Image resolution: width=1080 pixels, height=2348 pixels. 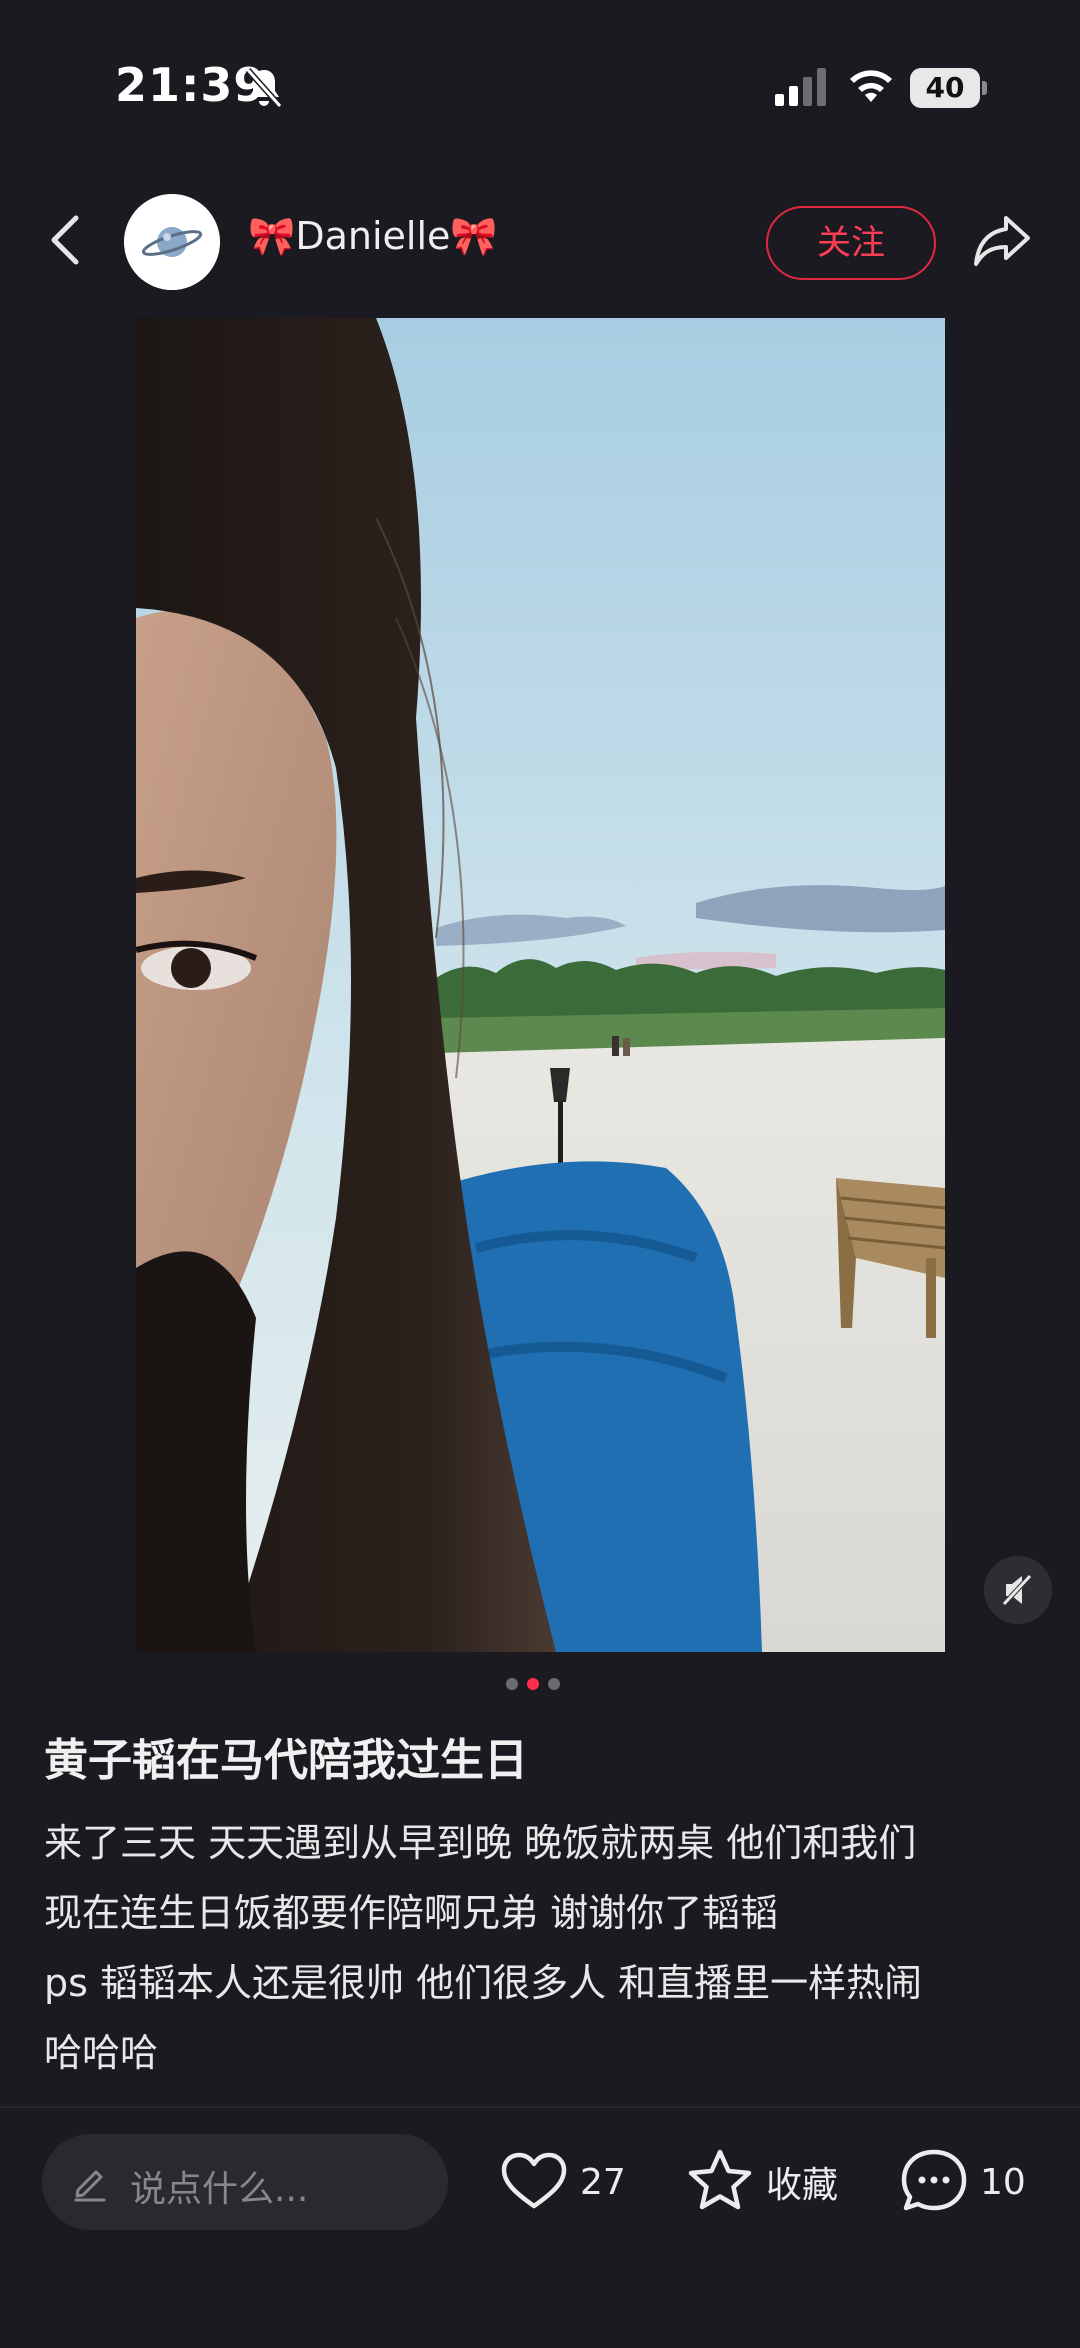 I want to click on heart-icon, so click(x=534, y=2180).